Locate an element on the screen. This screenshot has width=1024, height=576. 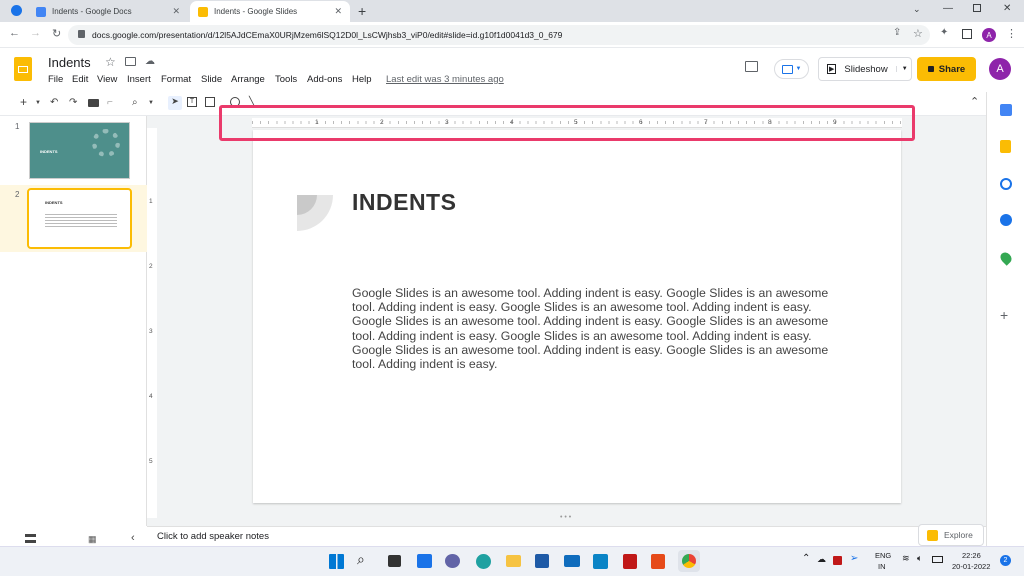
tray-send-icon: ➢ is located at coordinates (854, 558).